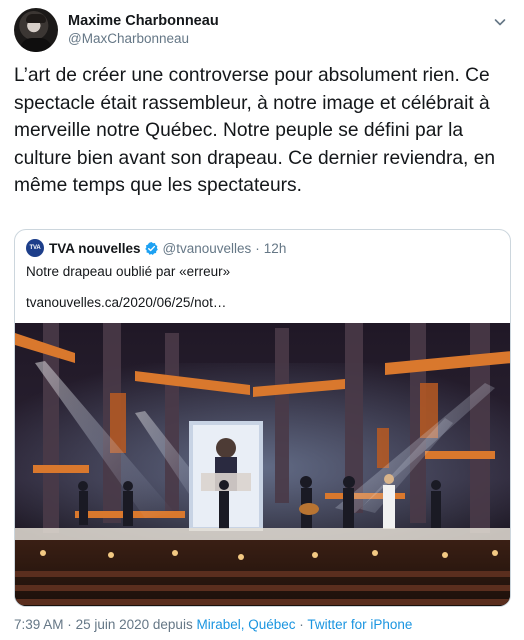 The height and width of the screenshot is (640, 524). Describe the element at coordinates (245, 624) in the screenshot. I see `footer-location-link: Mirabel, Québec` at that location.